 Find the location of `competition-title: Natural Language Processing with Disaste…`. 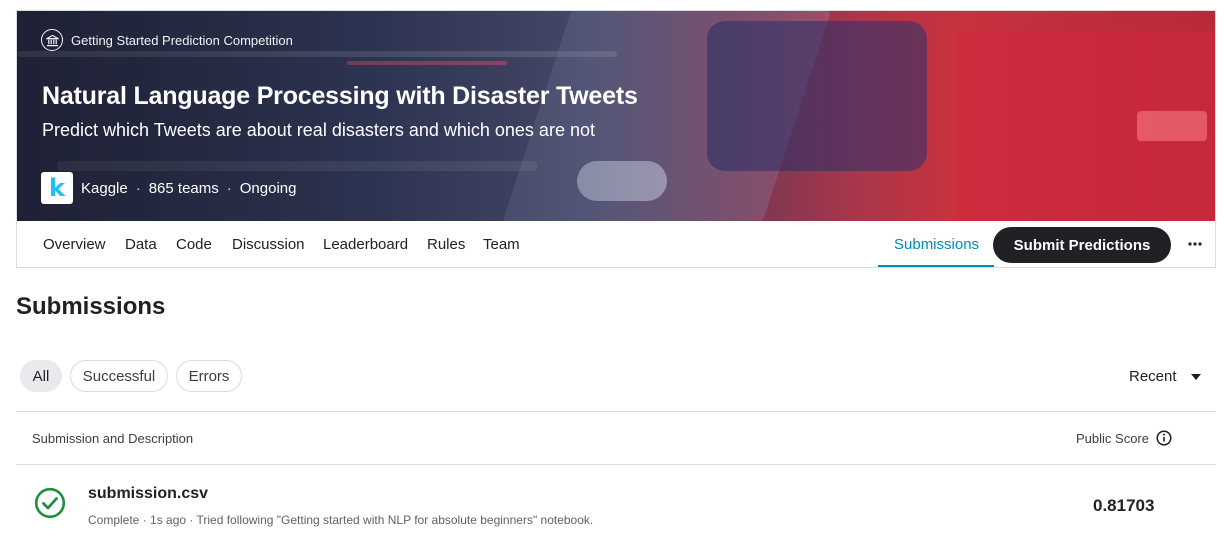

competition-title: Natural Language Processing with Disaste… is located at coordinates (340, 96).